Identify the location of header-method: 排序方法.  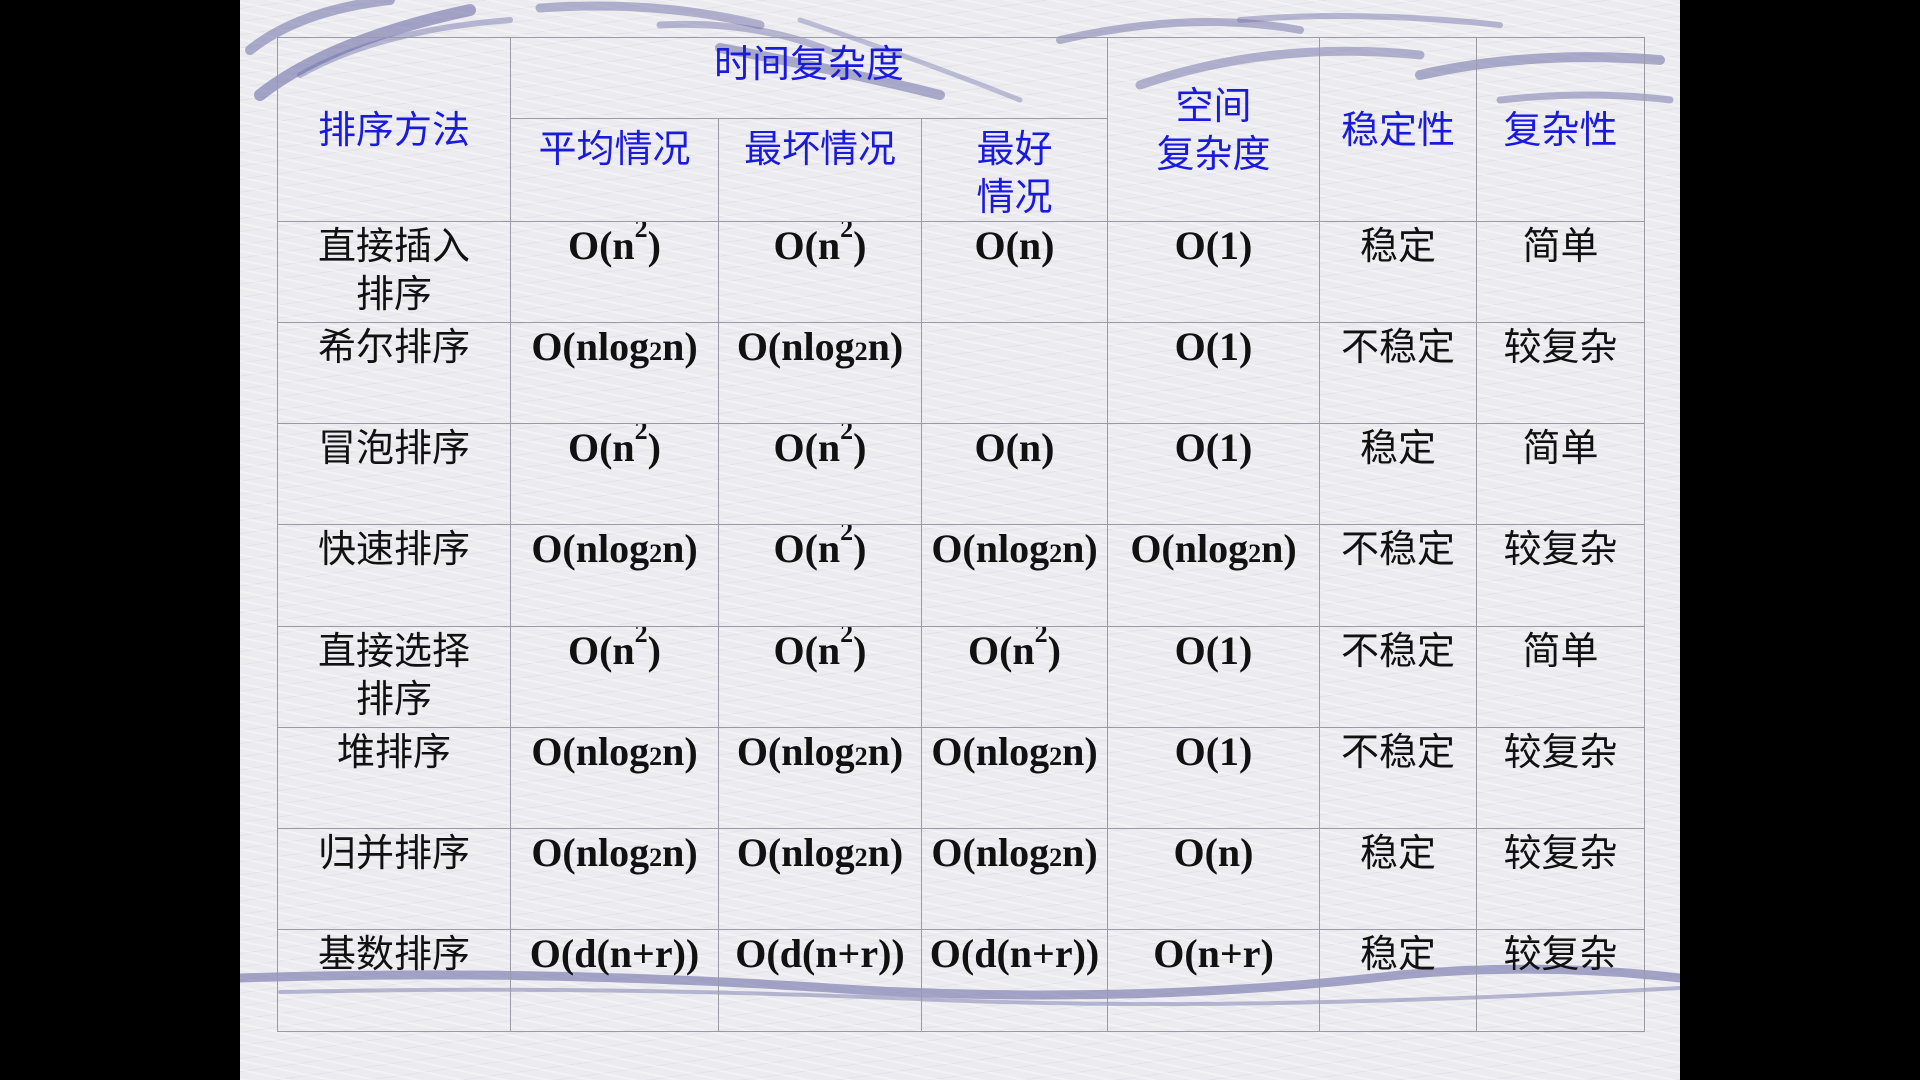
(394, 129).